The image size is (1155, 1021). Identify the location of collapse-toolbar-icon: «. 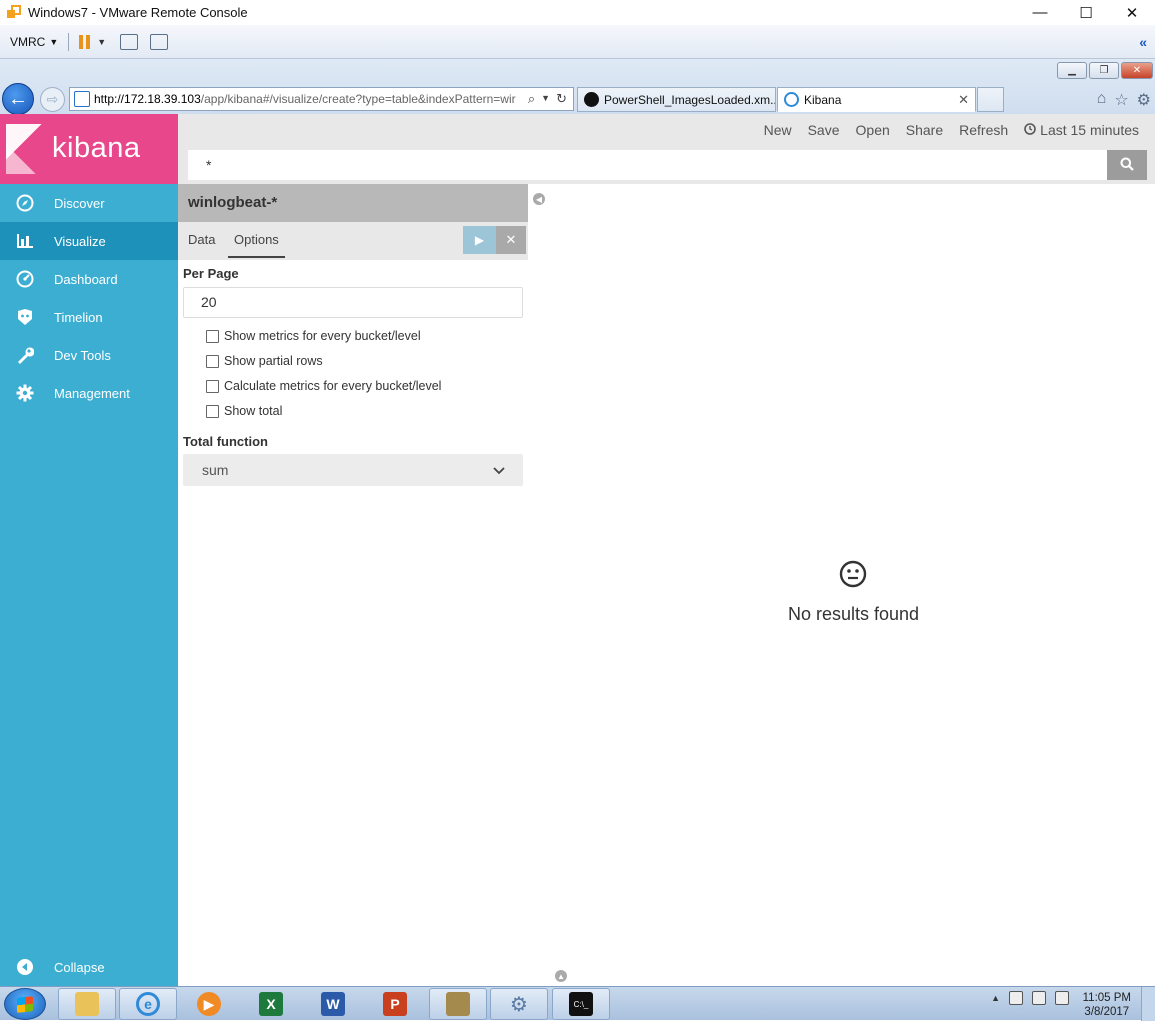
(1143, 42).